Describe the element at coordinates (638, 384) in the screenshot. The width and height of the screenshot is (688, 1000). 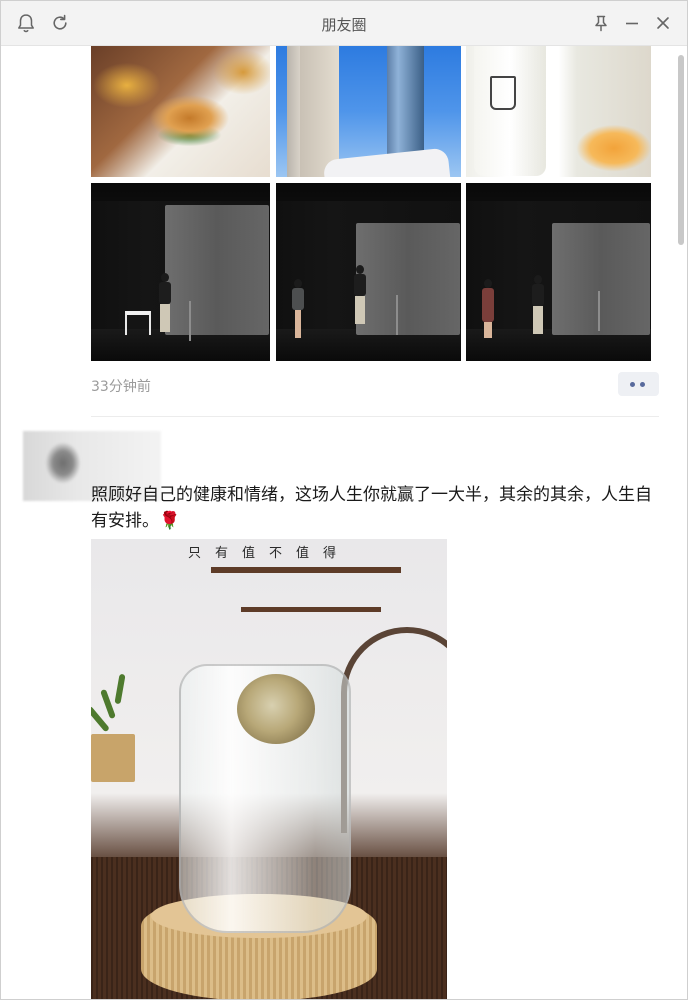
I see `more-actions-button` at that location.